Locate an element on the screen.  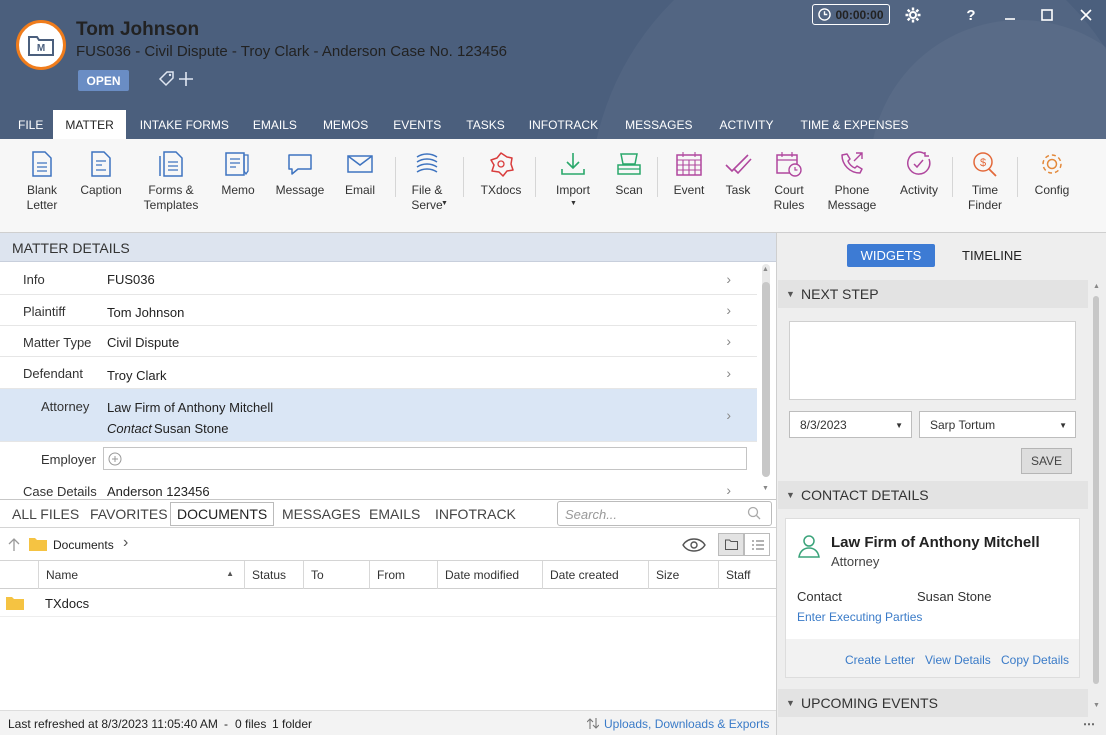
file-serve-dropdown-icon: ▼ is located at coordinates (444, 203).